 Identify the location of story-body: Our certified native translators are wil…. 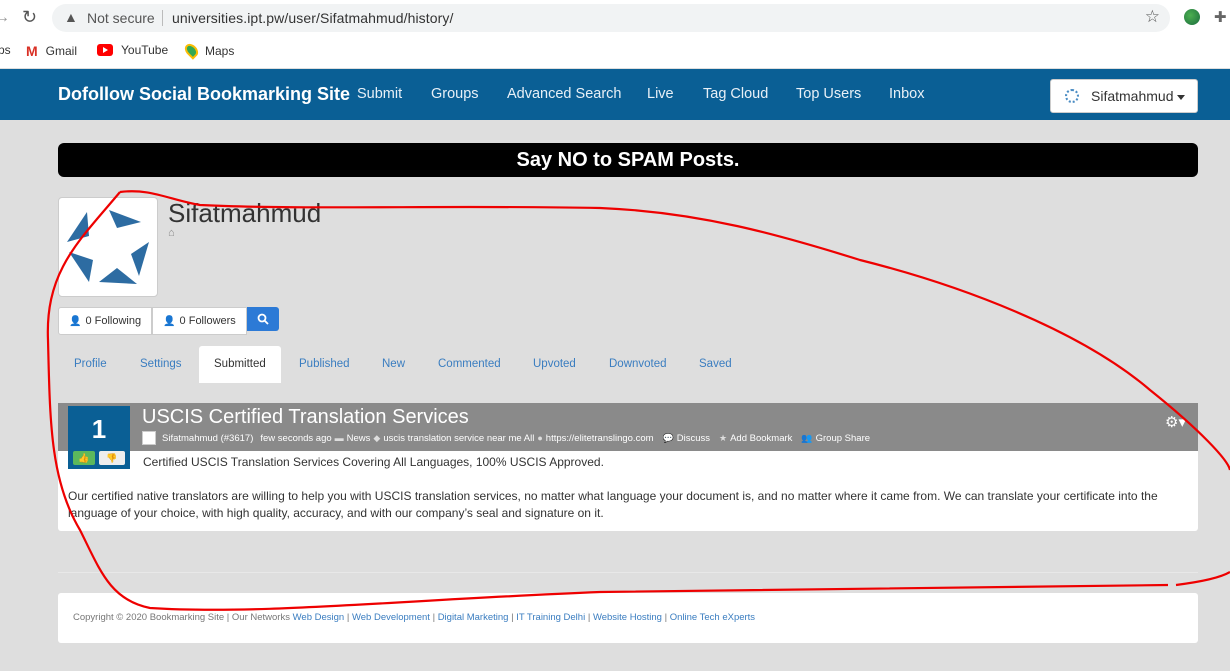
(613, 504).